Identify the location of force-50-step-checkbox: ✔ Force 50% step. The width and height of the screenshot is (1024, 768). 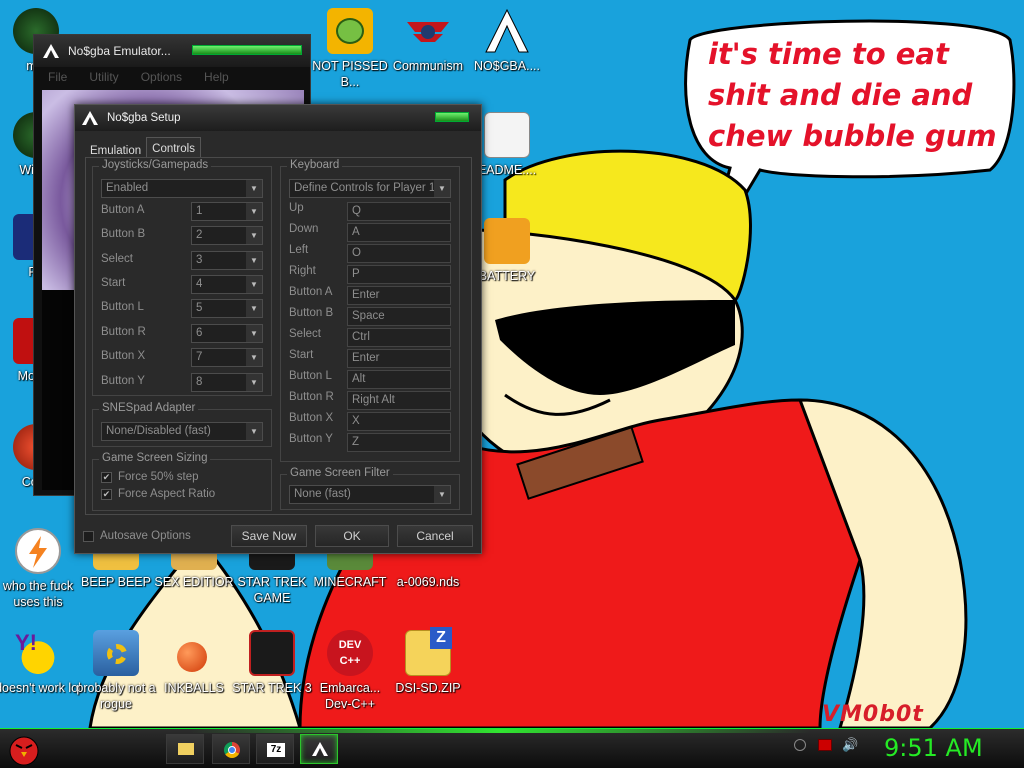
(150, 477).